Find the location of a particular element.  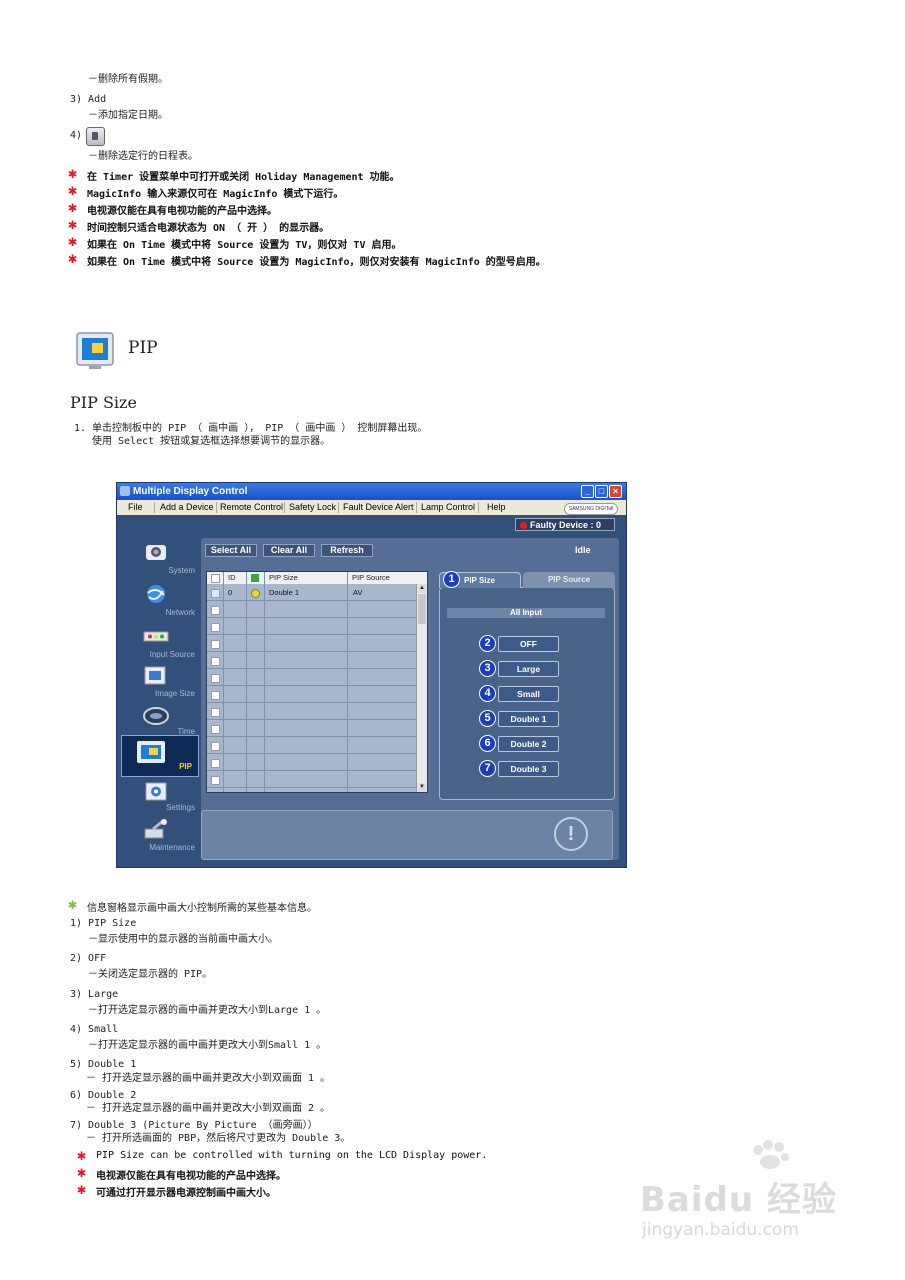

item-desc: －打开选定显示器的画中画并更改大小到Large 1 。 is located at coordinates (207, 1010).